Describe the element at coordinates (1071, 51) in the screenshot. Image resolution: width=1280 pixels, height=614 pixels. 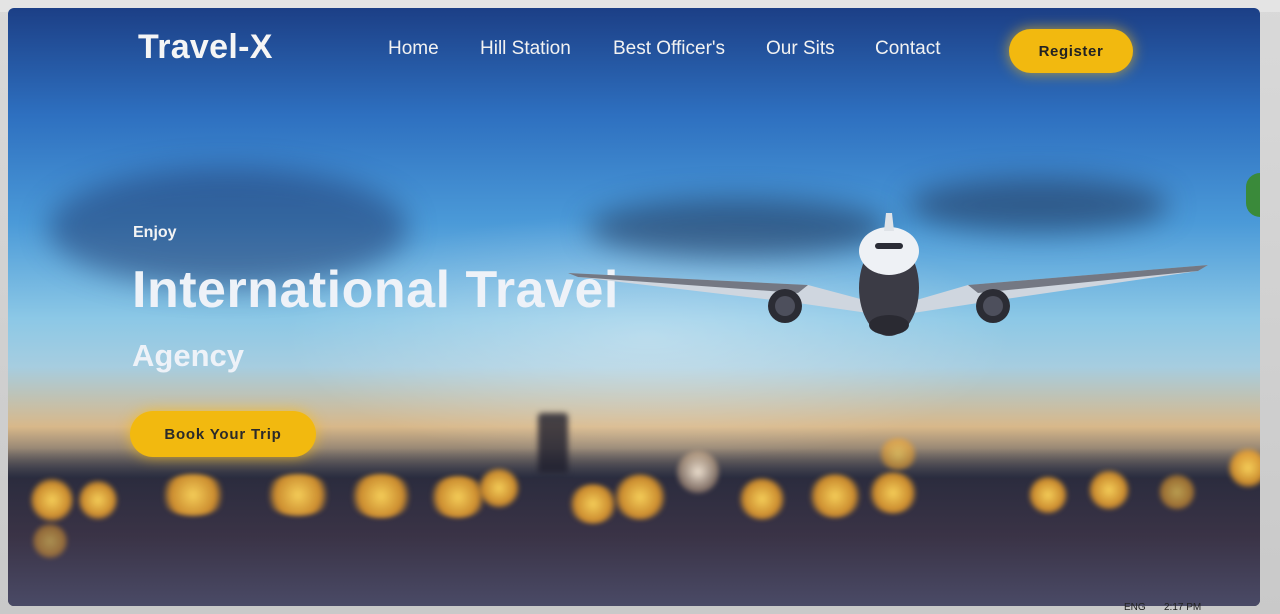
I see `register-button: Register` at that location.